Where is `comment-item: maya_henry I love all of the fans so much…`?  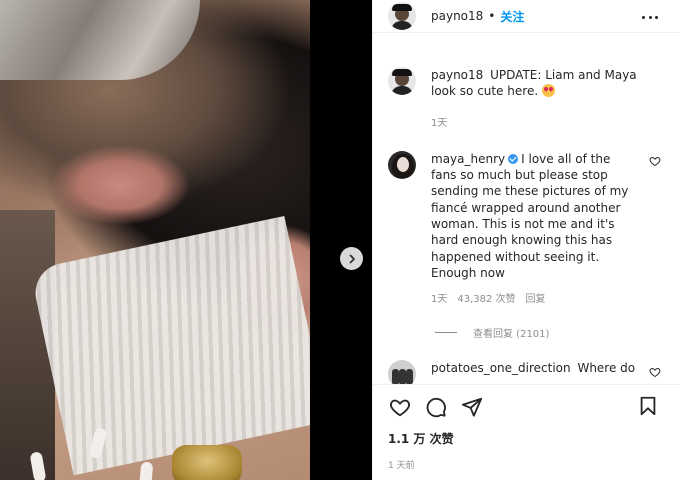 comment-item: maya_henry I love all of the fans so much… is located at coordinates (526, 229).